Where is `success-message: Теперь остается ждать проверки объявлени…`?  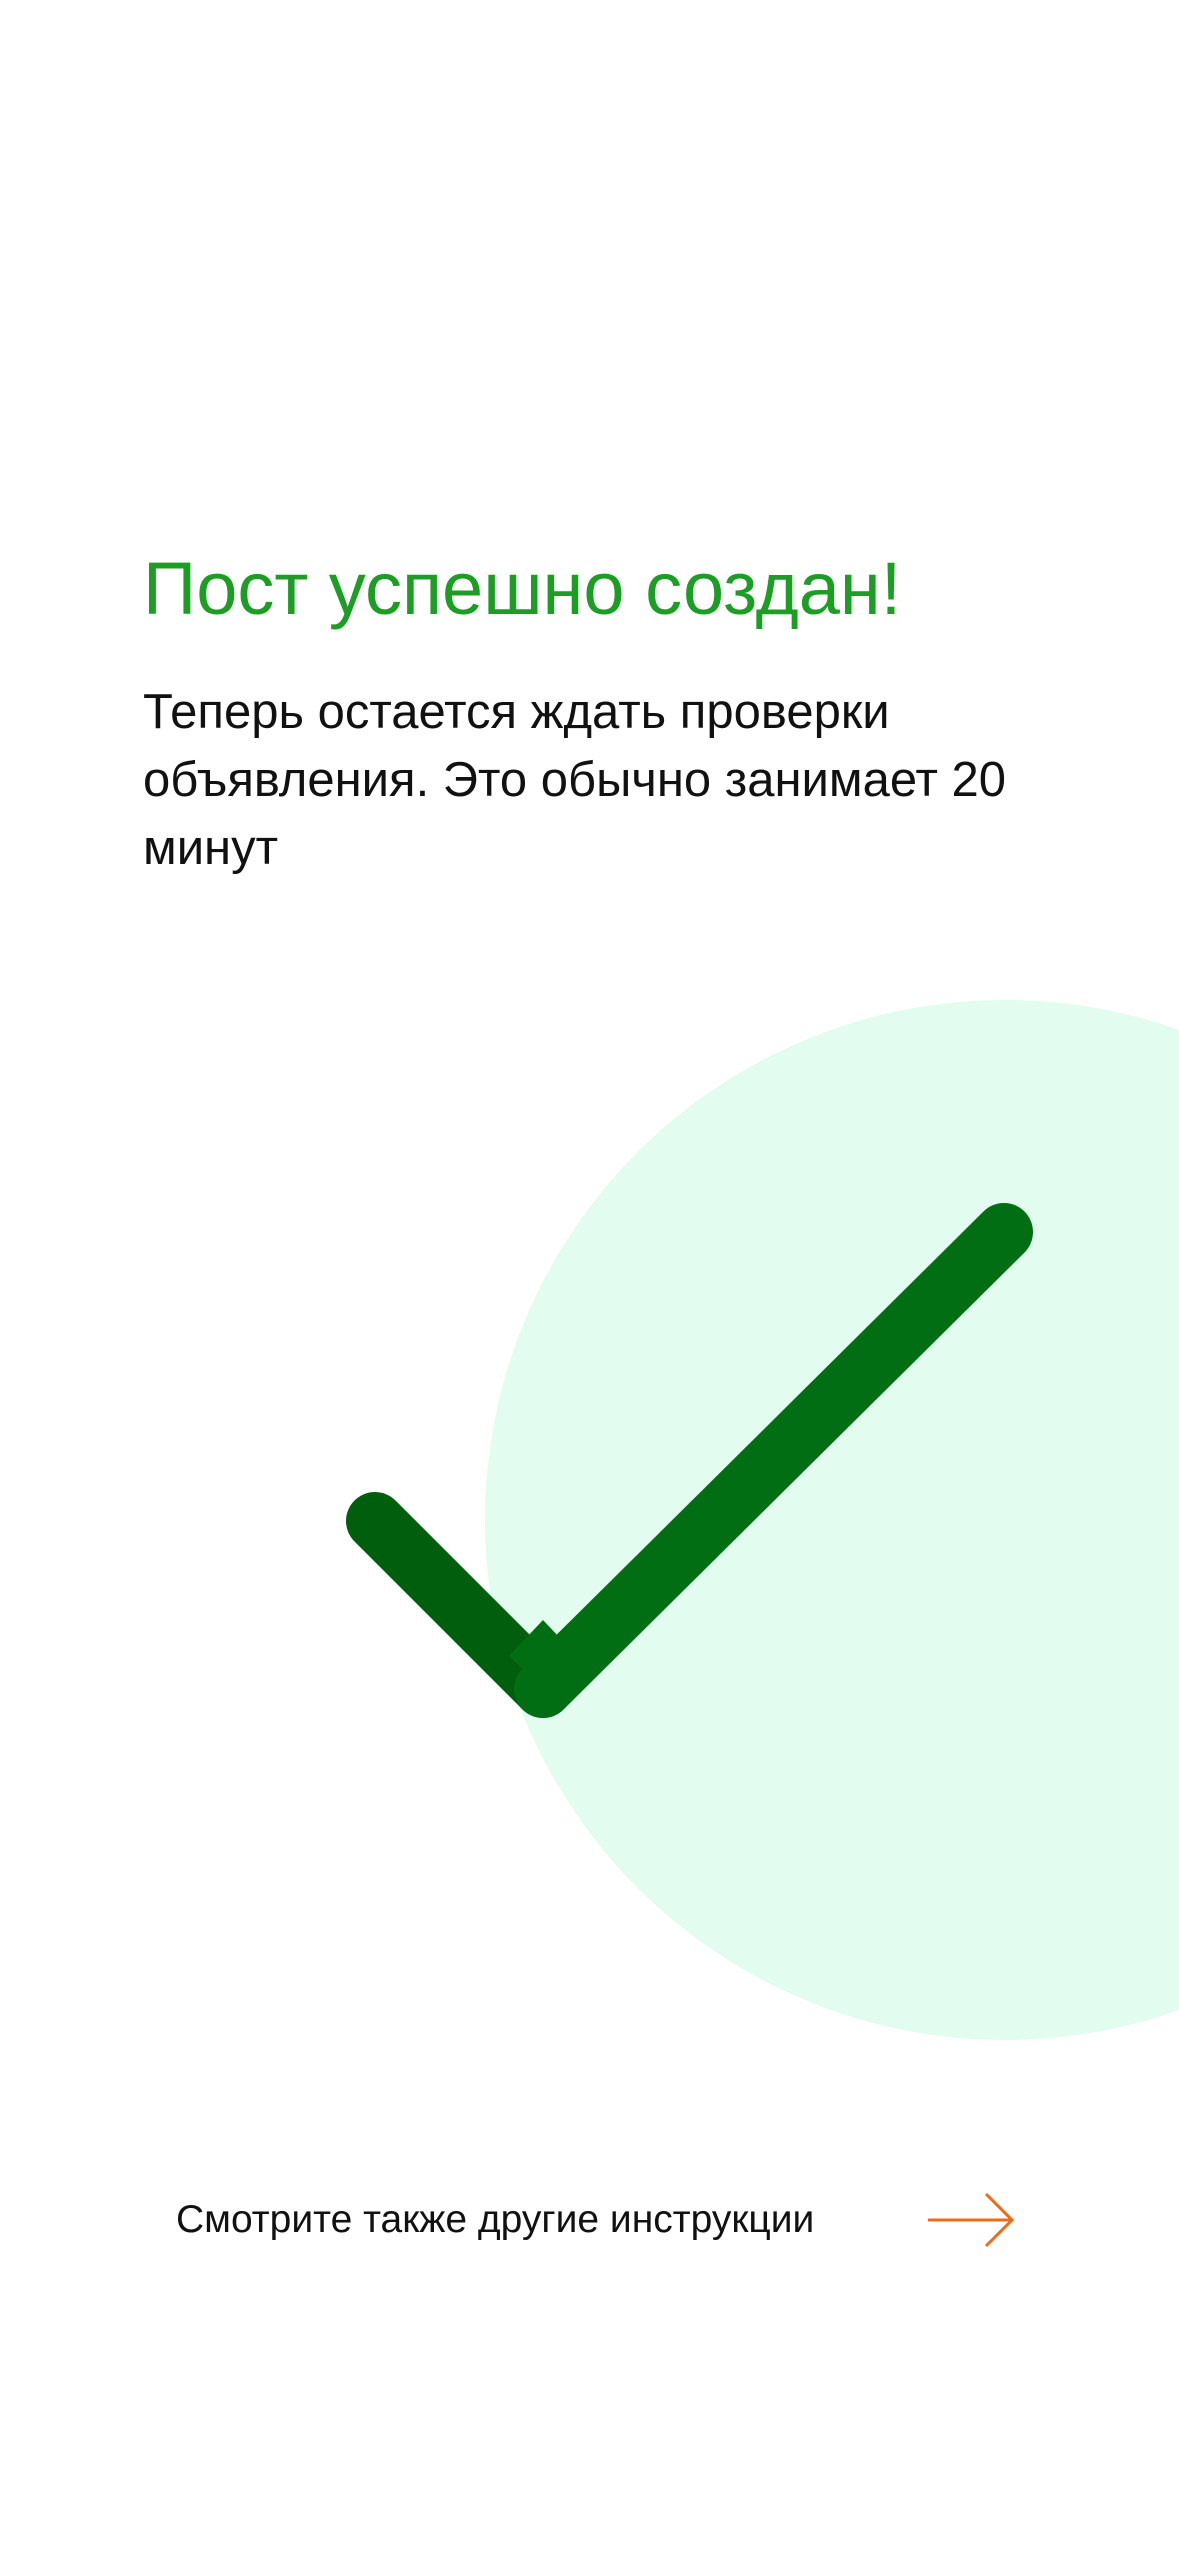
success-message: Теперь остается ждать проверки объявлени… is located at coordinates (575, 780).